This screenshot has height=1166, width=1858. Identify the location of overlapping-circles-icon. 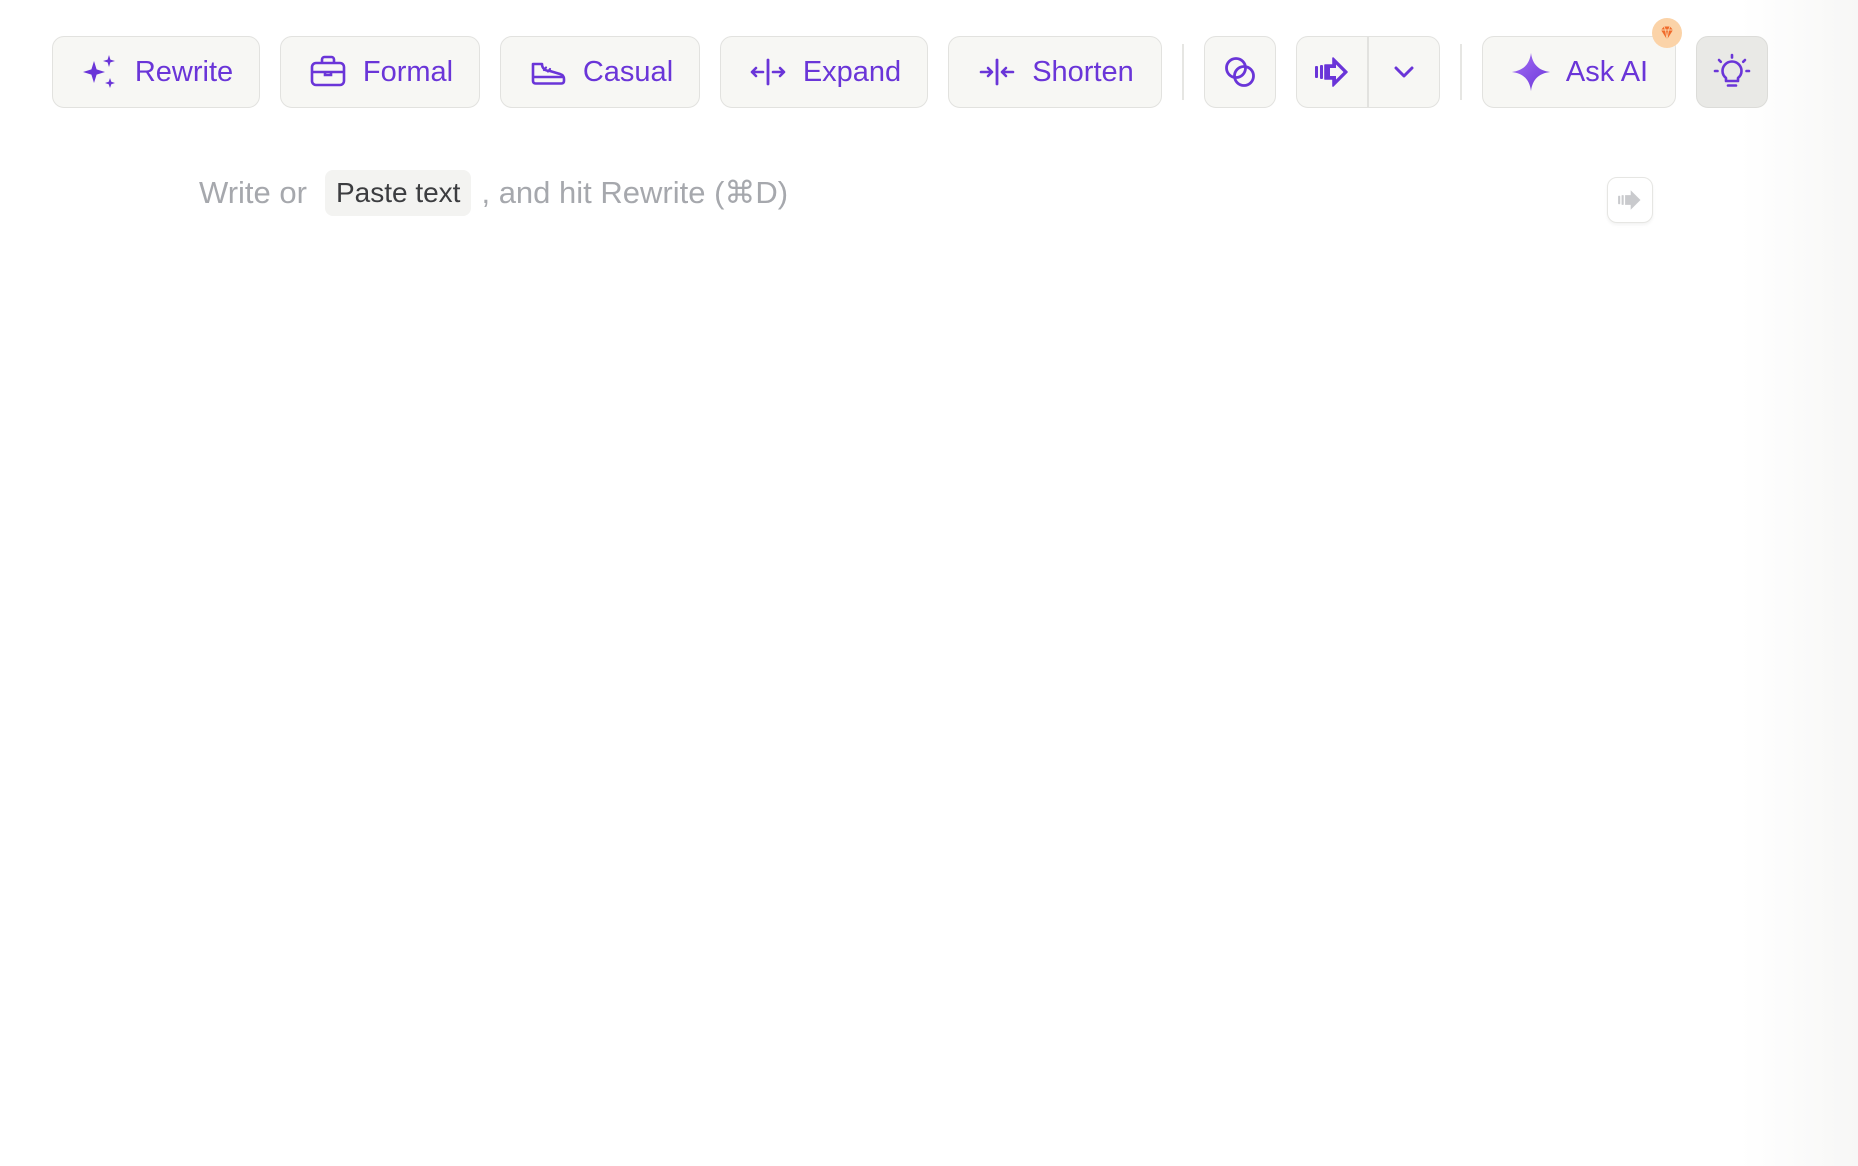
(1240, 72).